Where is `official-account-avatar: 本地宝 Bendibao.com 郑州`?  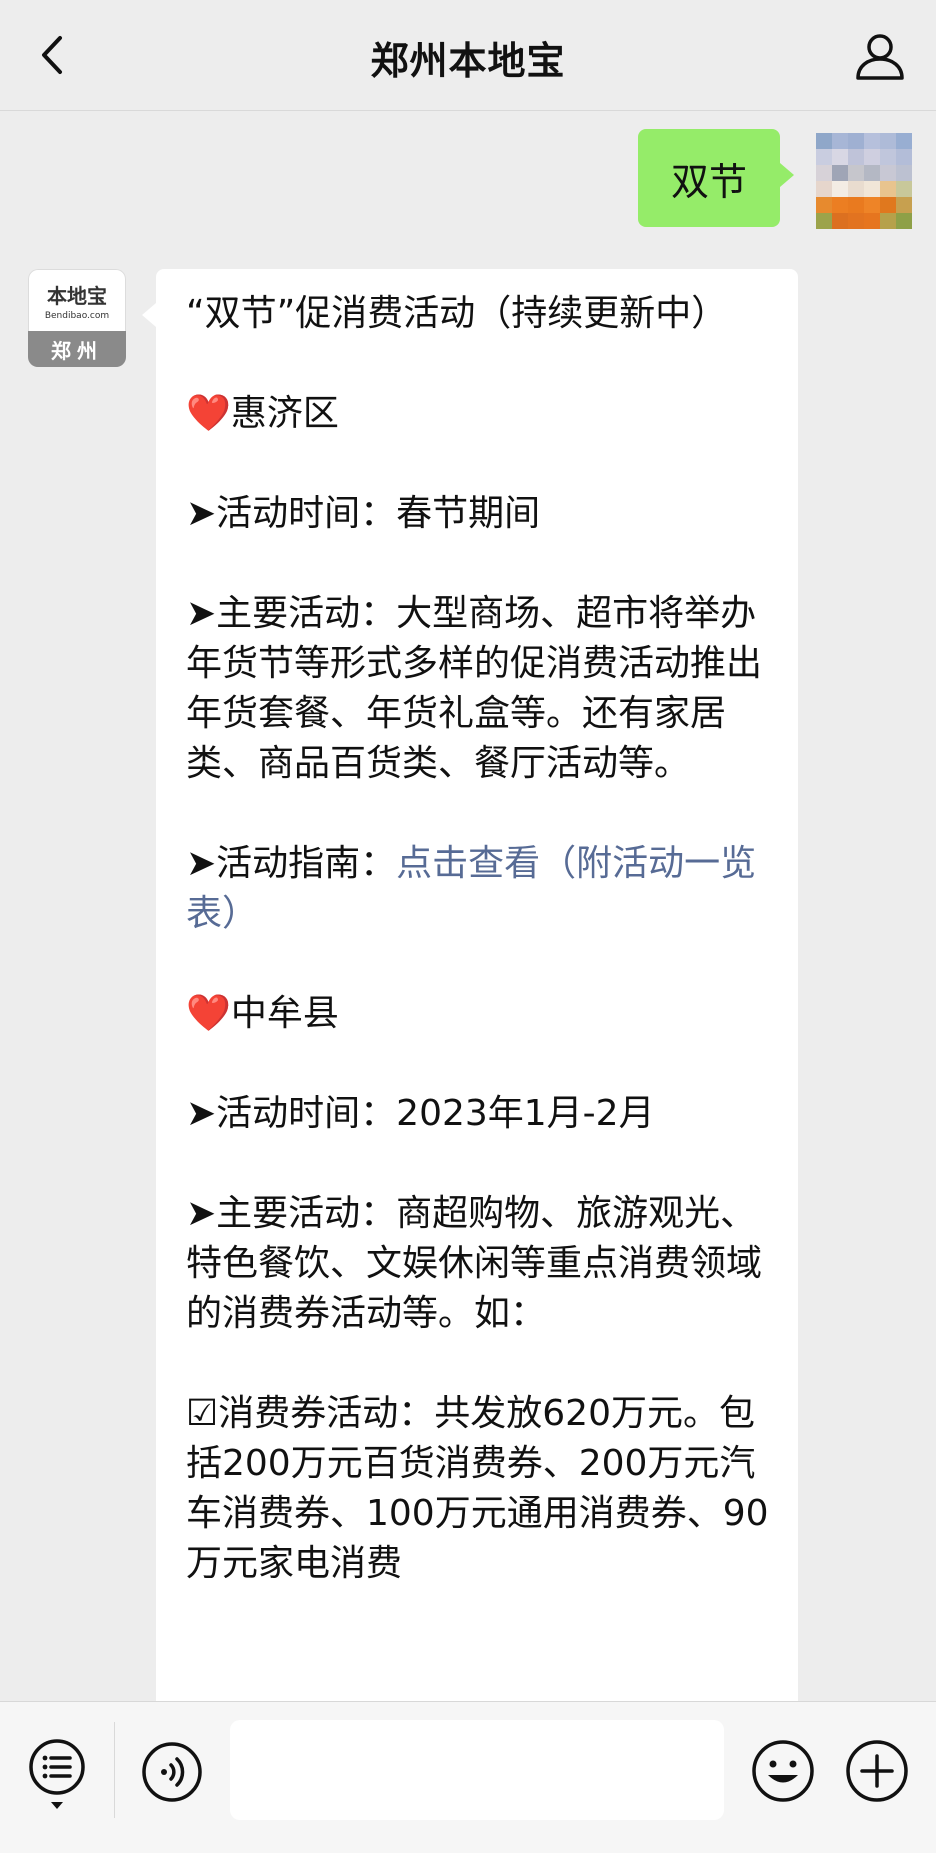 official-account-avatar: 本地宝 Bendibao.com 郑州 is located at coordinates (77, 318).